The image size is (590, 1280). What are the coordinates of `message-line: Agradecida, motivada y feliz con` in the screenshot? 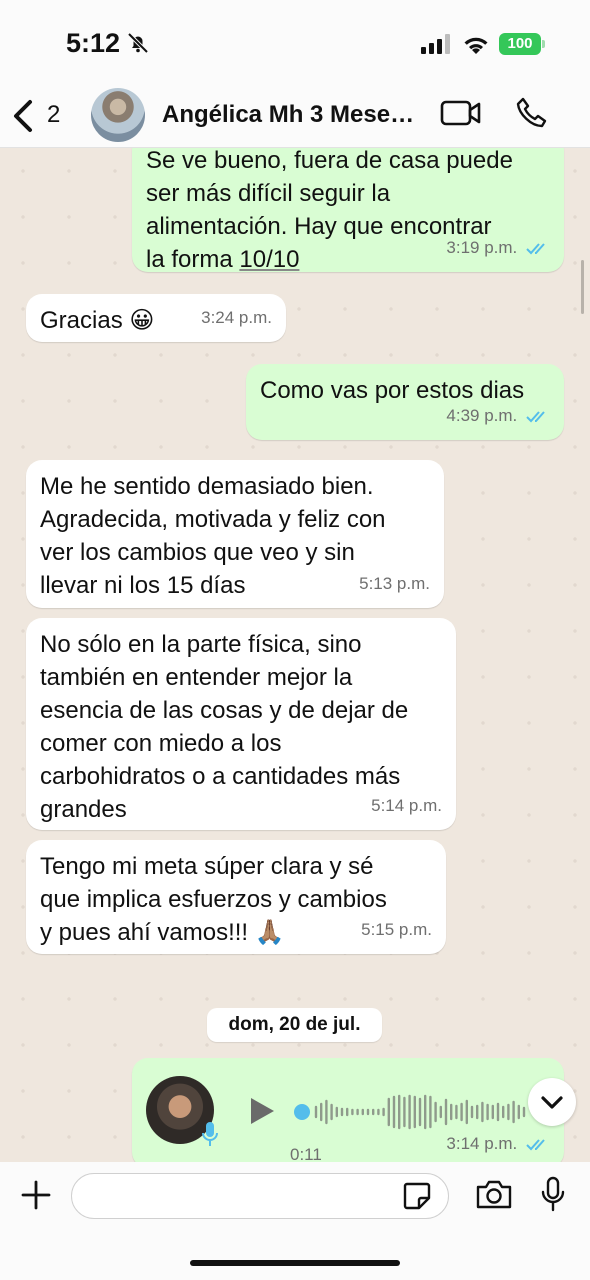 It's located at (213, 519).